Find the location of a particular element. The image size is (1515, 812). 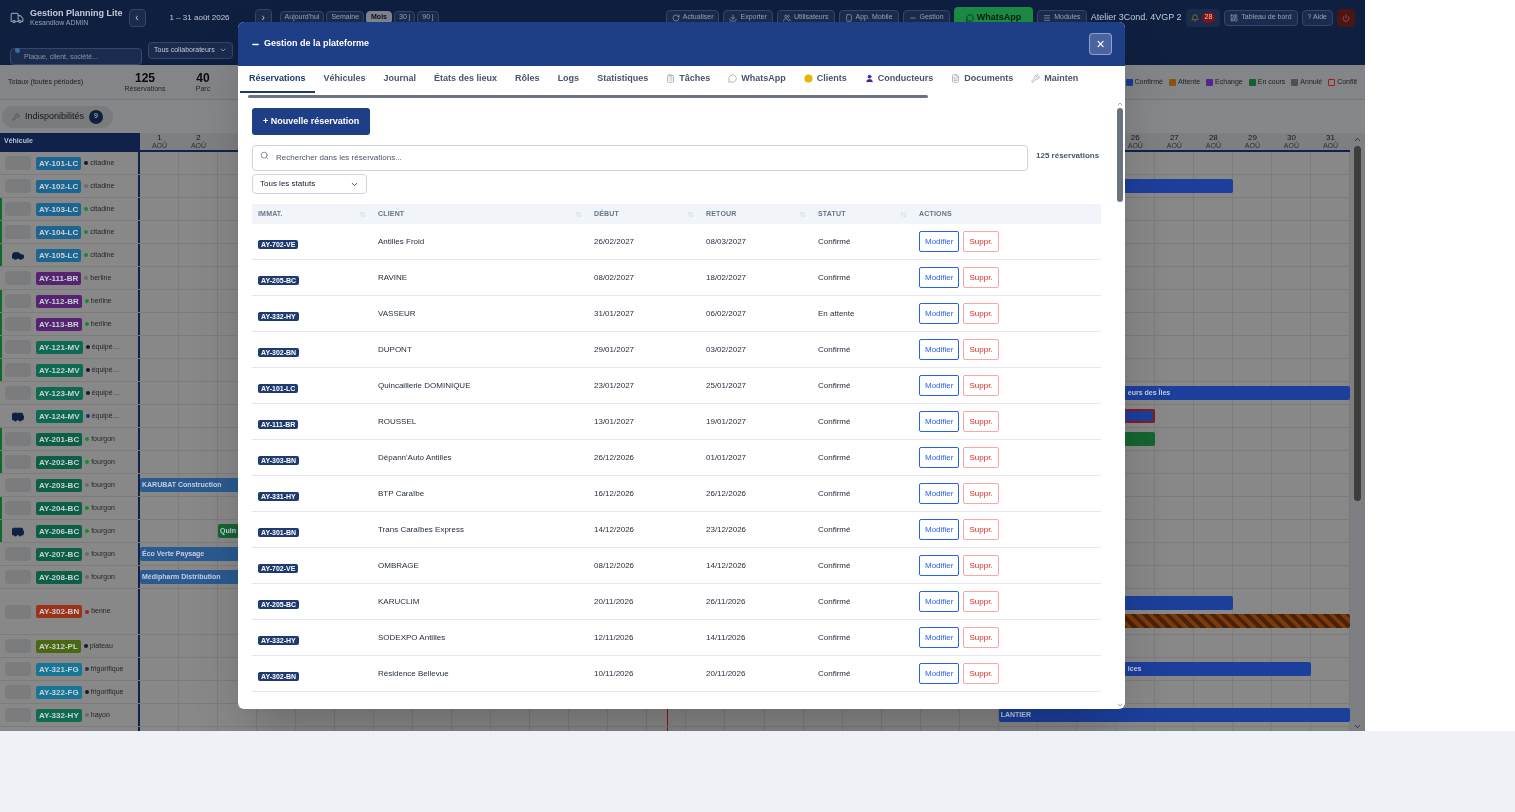

tab: Journal is located at coordinates (400, 79).